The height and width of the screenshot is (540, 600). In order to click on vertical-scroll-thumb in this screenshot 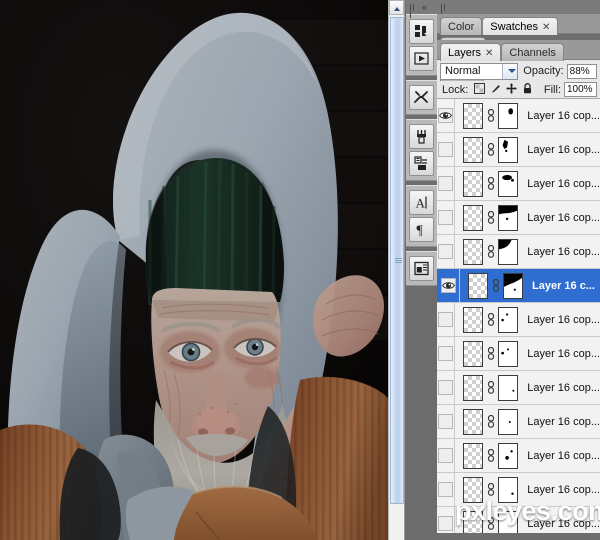, I will do `click(397, 260)`.